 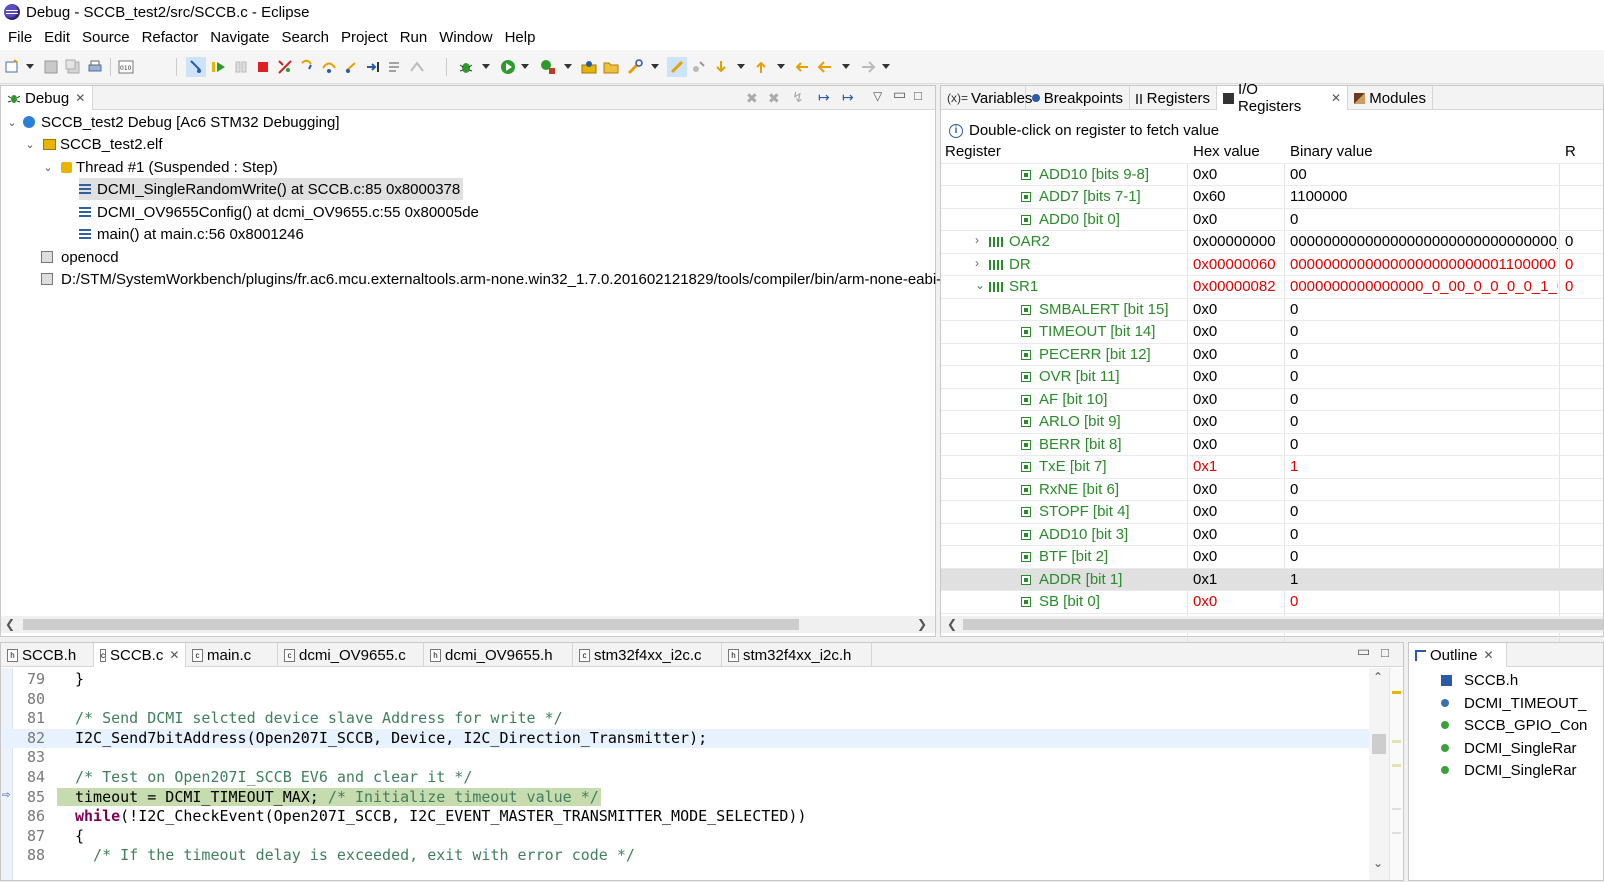 What do you see at coordinates (80, 257) in the screenshot?
I see `tree-openocd: openocd` at bounding box center [80, 257].